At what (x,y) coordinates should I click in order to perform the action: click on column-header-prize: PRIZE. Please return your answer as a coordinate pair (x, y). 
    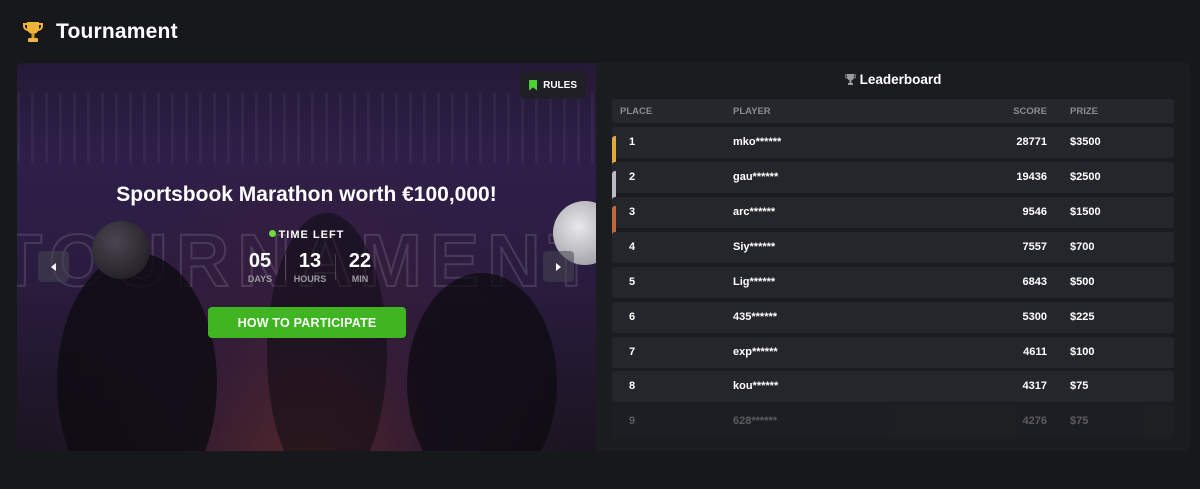
    Looking at the image, I should click on (1084, 111).